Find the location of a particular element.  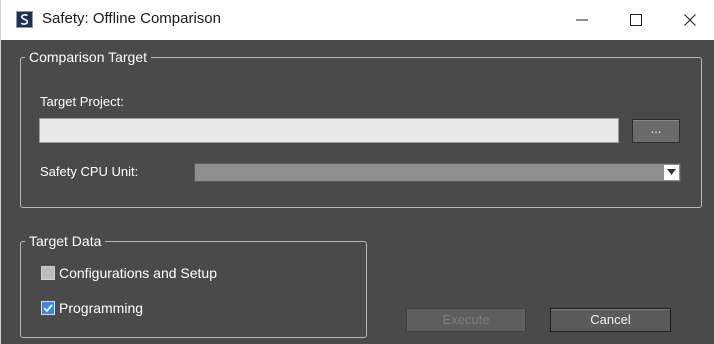

checkmark-icon is located at coordinates (48, 308).